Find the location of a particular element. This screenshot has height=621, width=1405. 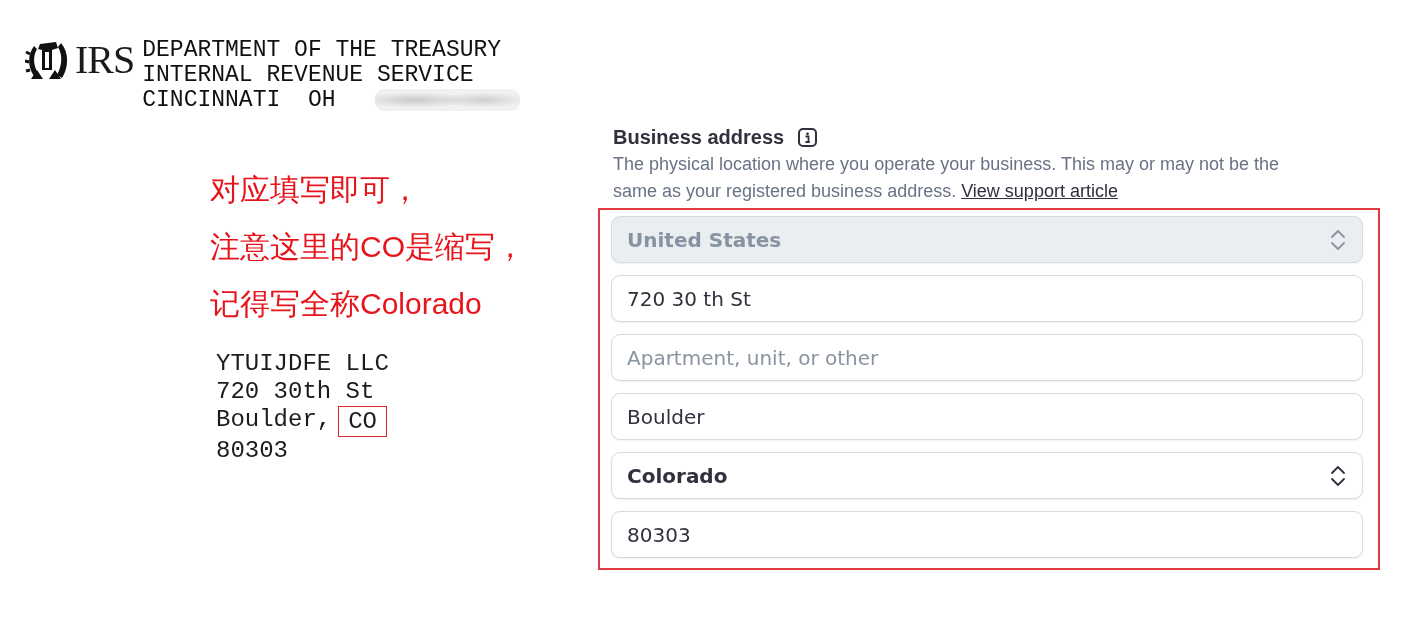

outlined-state-code: CO is located at coordinates (363, 421).